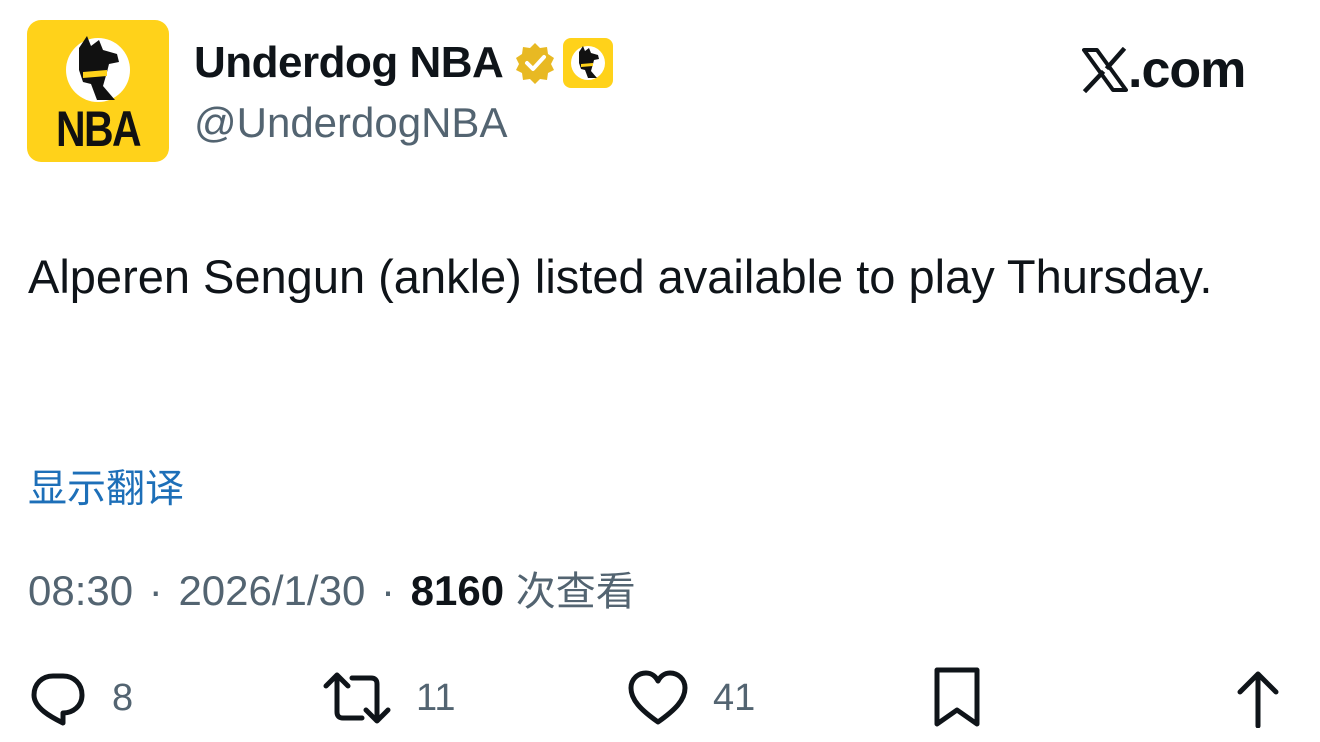 This screenshot has height=742, width=1320. I want to click on like-count: 41, so click(734, 698).